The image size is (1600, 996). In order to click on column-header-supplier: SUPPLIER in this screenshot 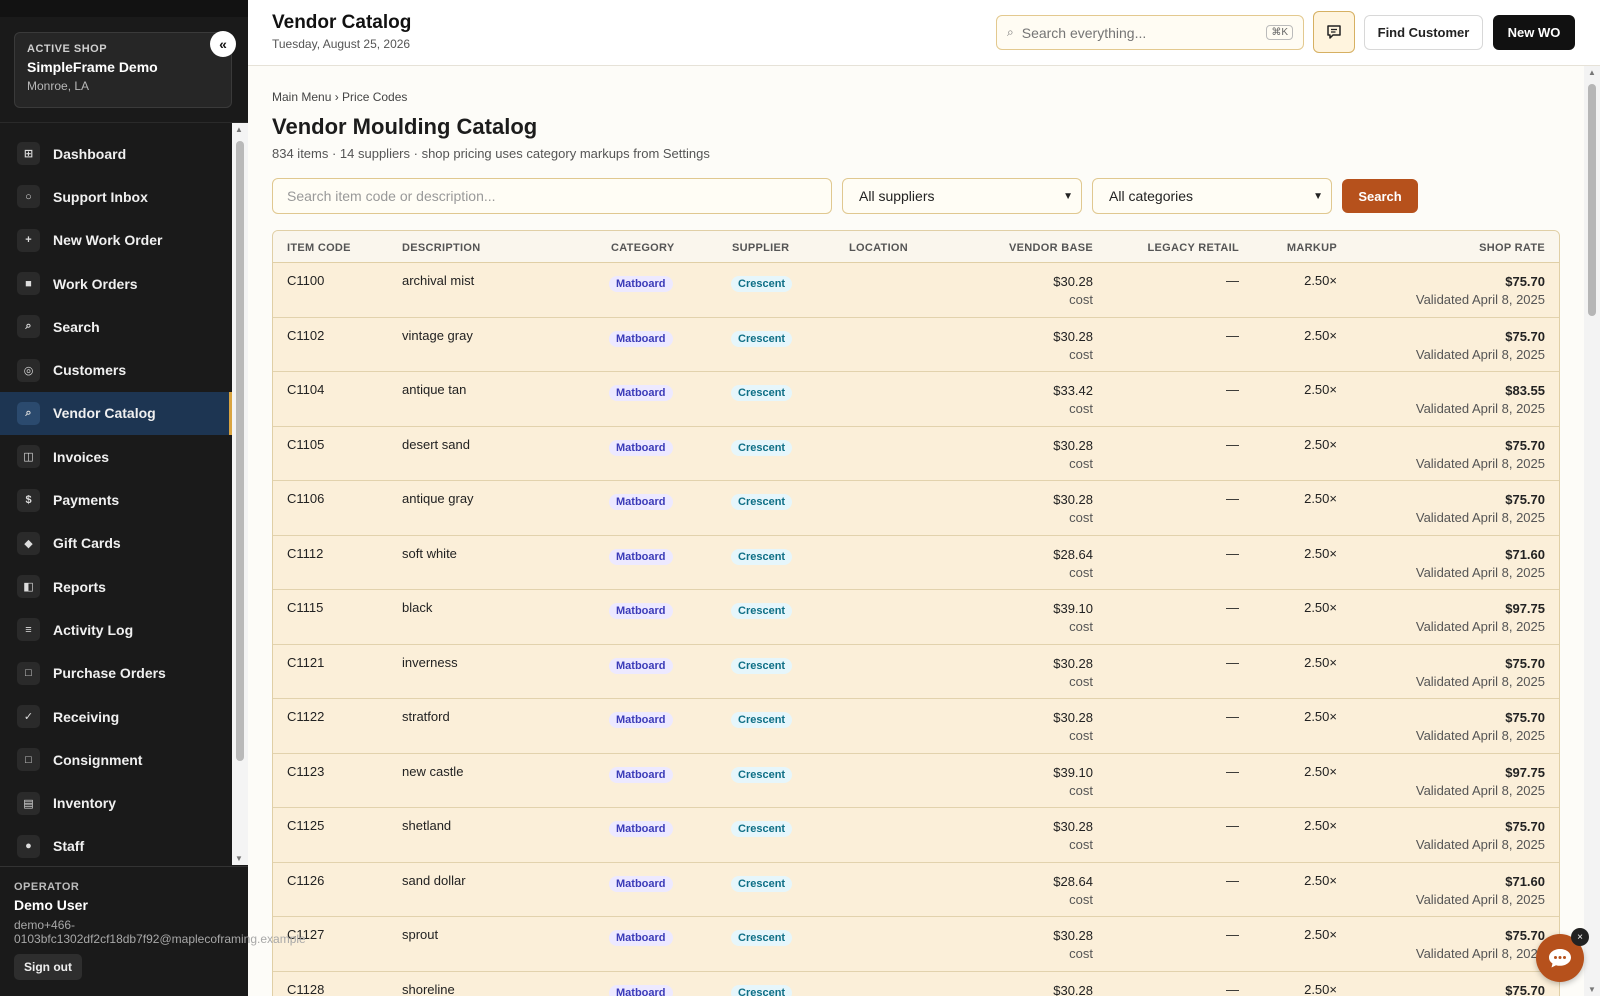, I will do `click(760, 248)`.